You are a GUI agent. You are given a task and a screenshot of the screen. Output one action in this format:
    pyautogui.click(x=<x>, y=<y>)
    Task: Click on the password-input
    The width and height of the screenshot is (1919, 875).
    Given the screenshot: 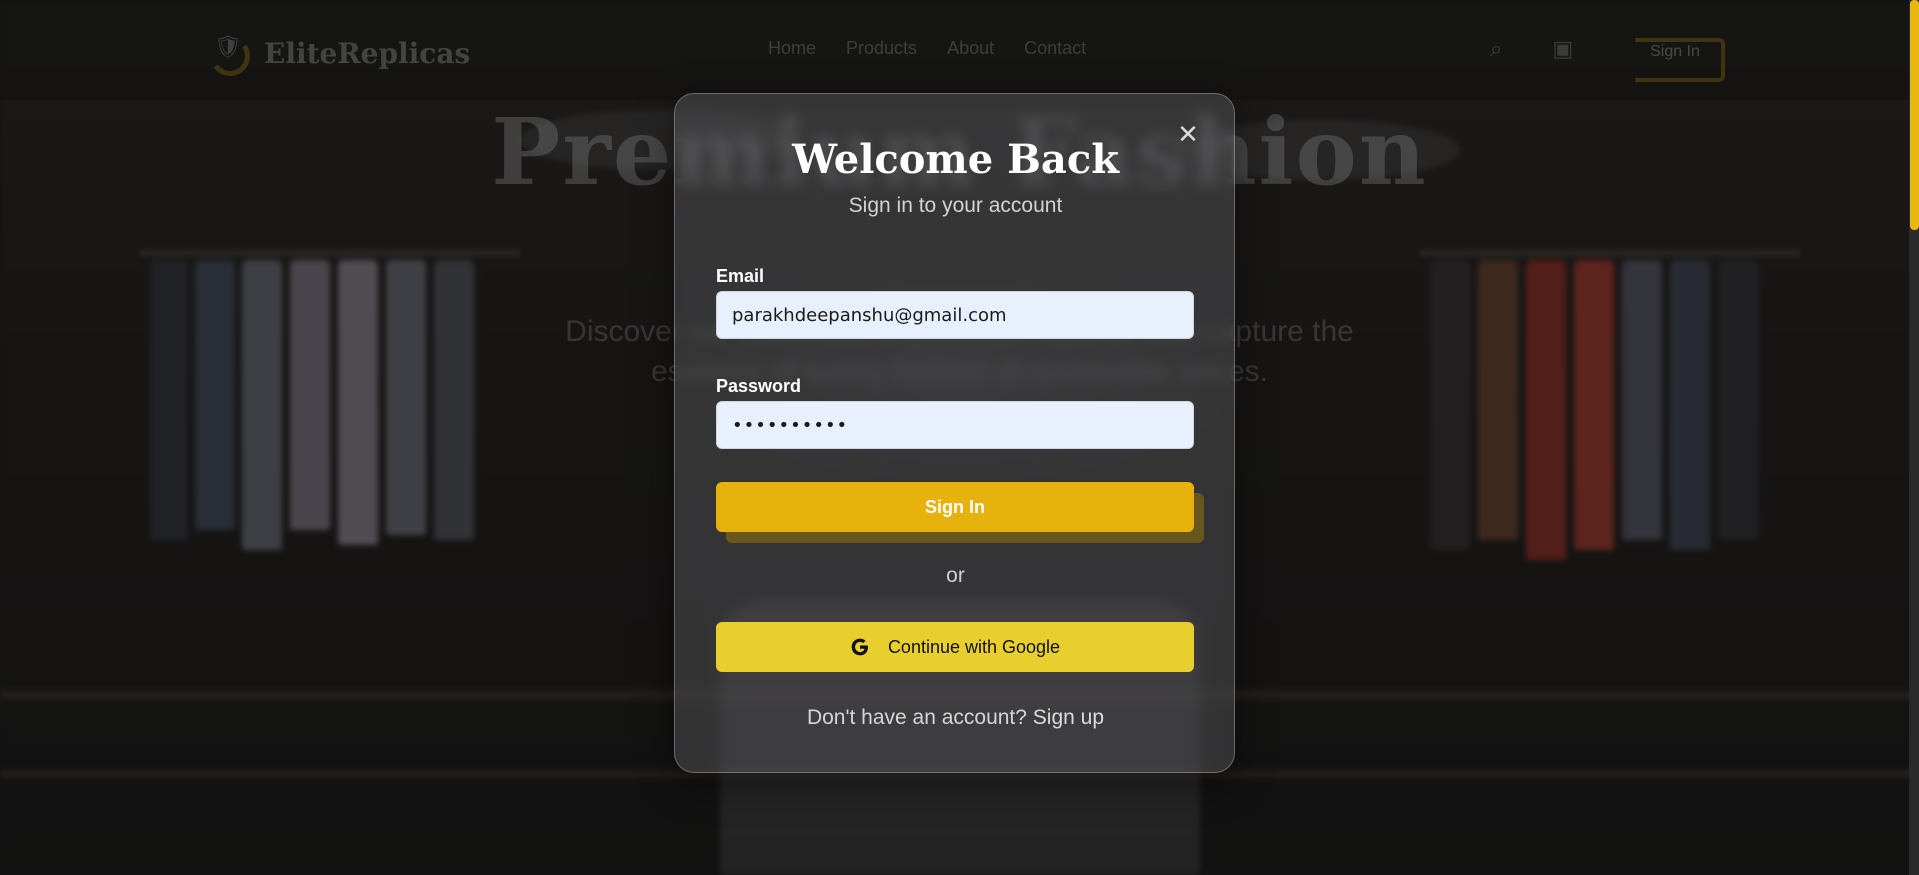 What is the action you would take?
    pyautogui.click(x=955, y=425)
    